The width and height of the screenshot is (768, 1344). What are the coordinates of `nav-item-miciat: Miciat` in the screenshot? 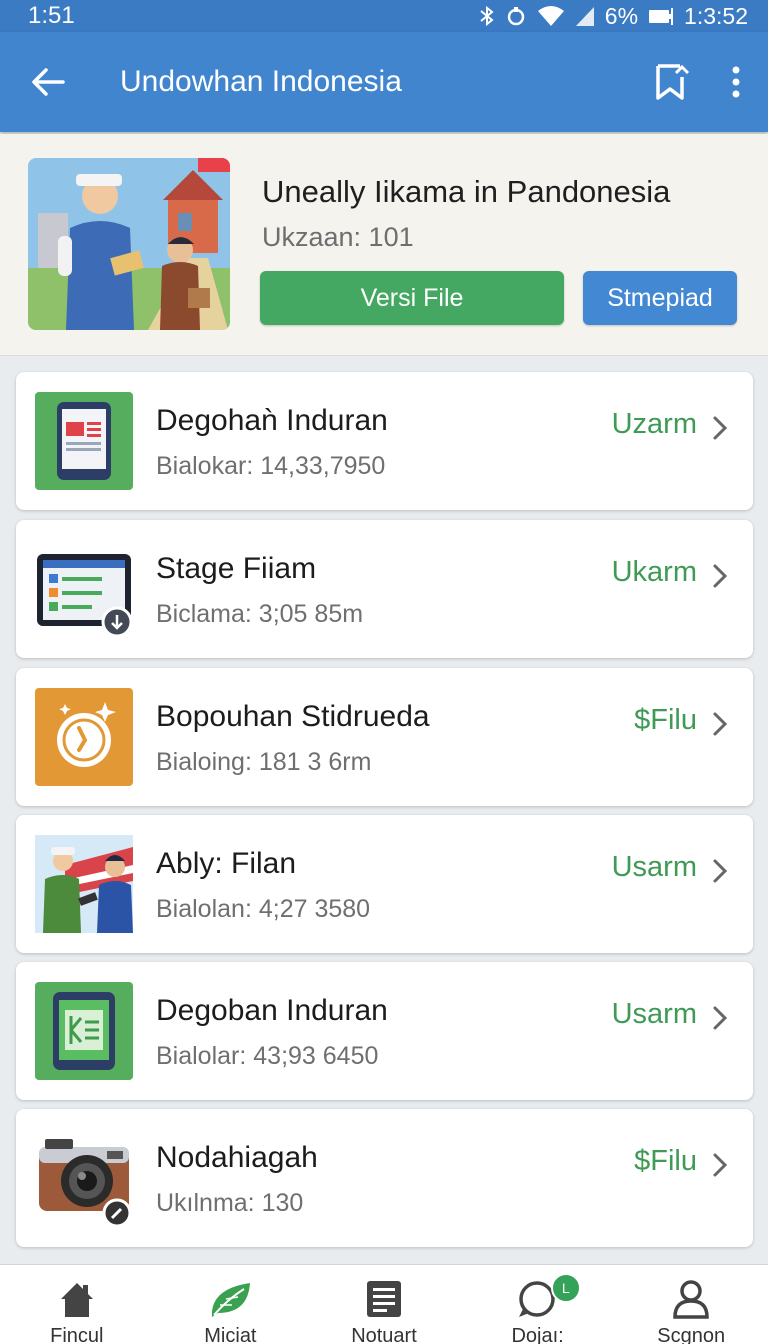 It's located at (231, 1304).